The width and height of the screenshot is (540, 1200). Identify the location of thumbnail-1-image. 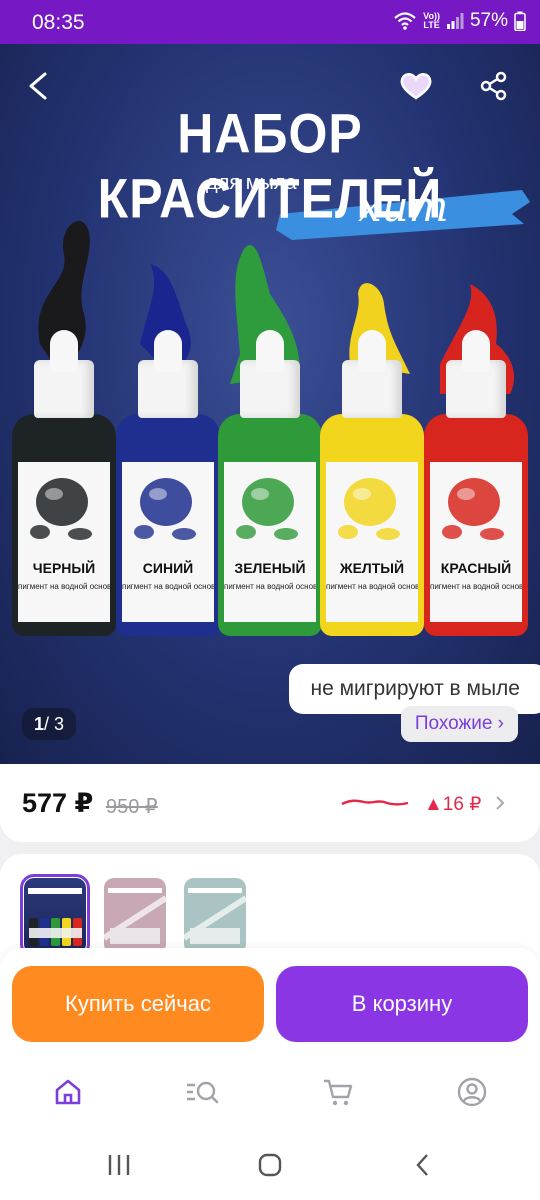
(55, 917).